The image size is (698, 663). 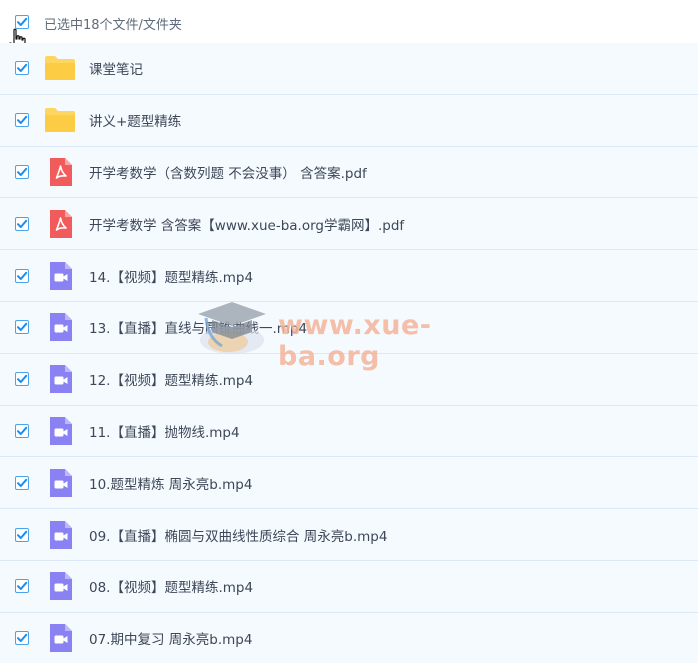 I want to click on select-all-checkbox, so click(x=22, y=22).